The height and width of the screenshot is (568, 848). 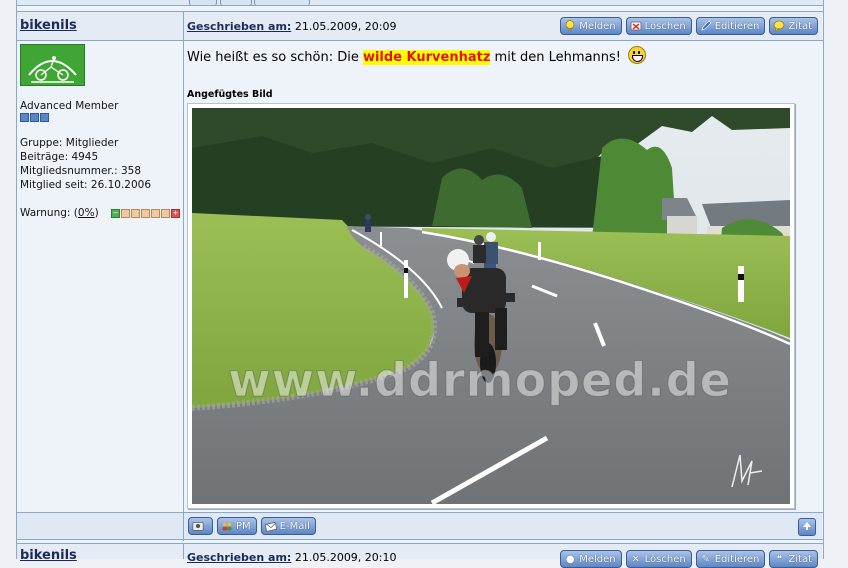 I want to click on user-posts: Beiträge: 4945, so click(x=59, y=157).